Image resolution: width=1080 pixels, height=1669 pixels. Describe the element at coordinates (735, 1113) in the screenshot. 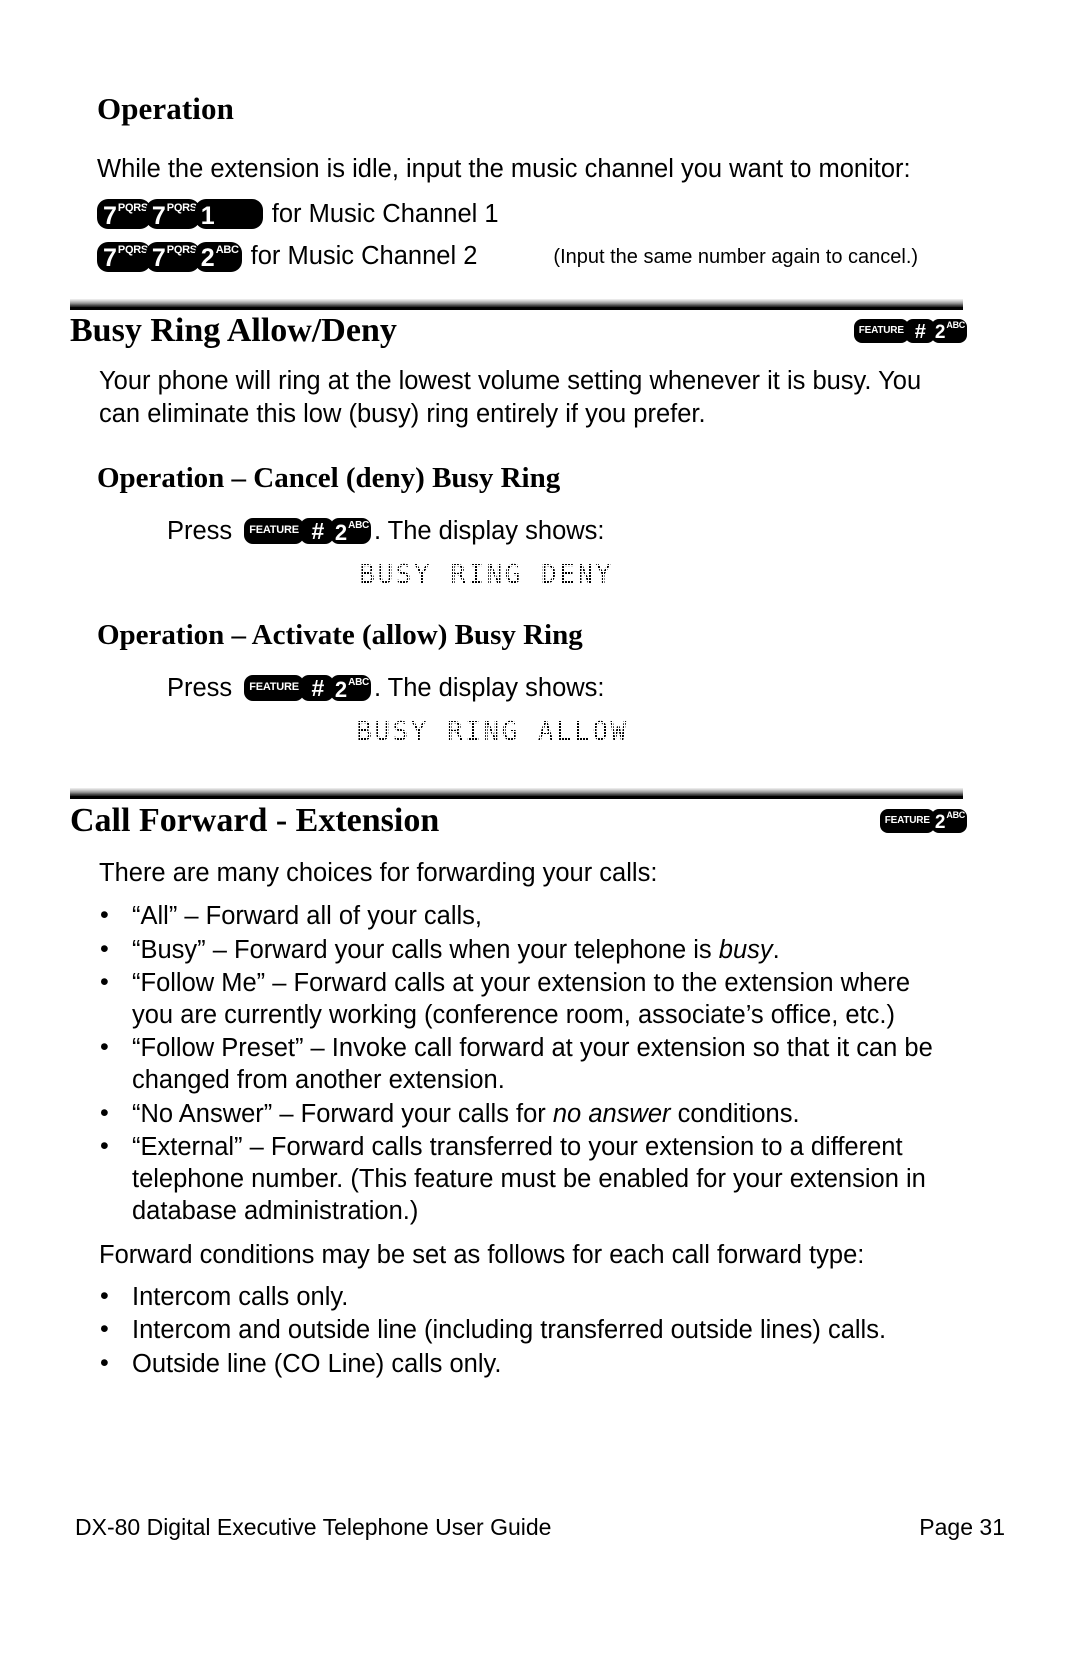

I see `choice-tail: conditions.` at that location.